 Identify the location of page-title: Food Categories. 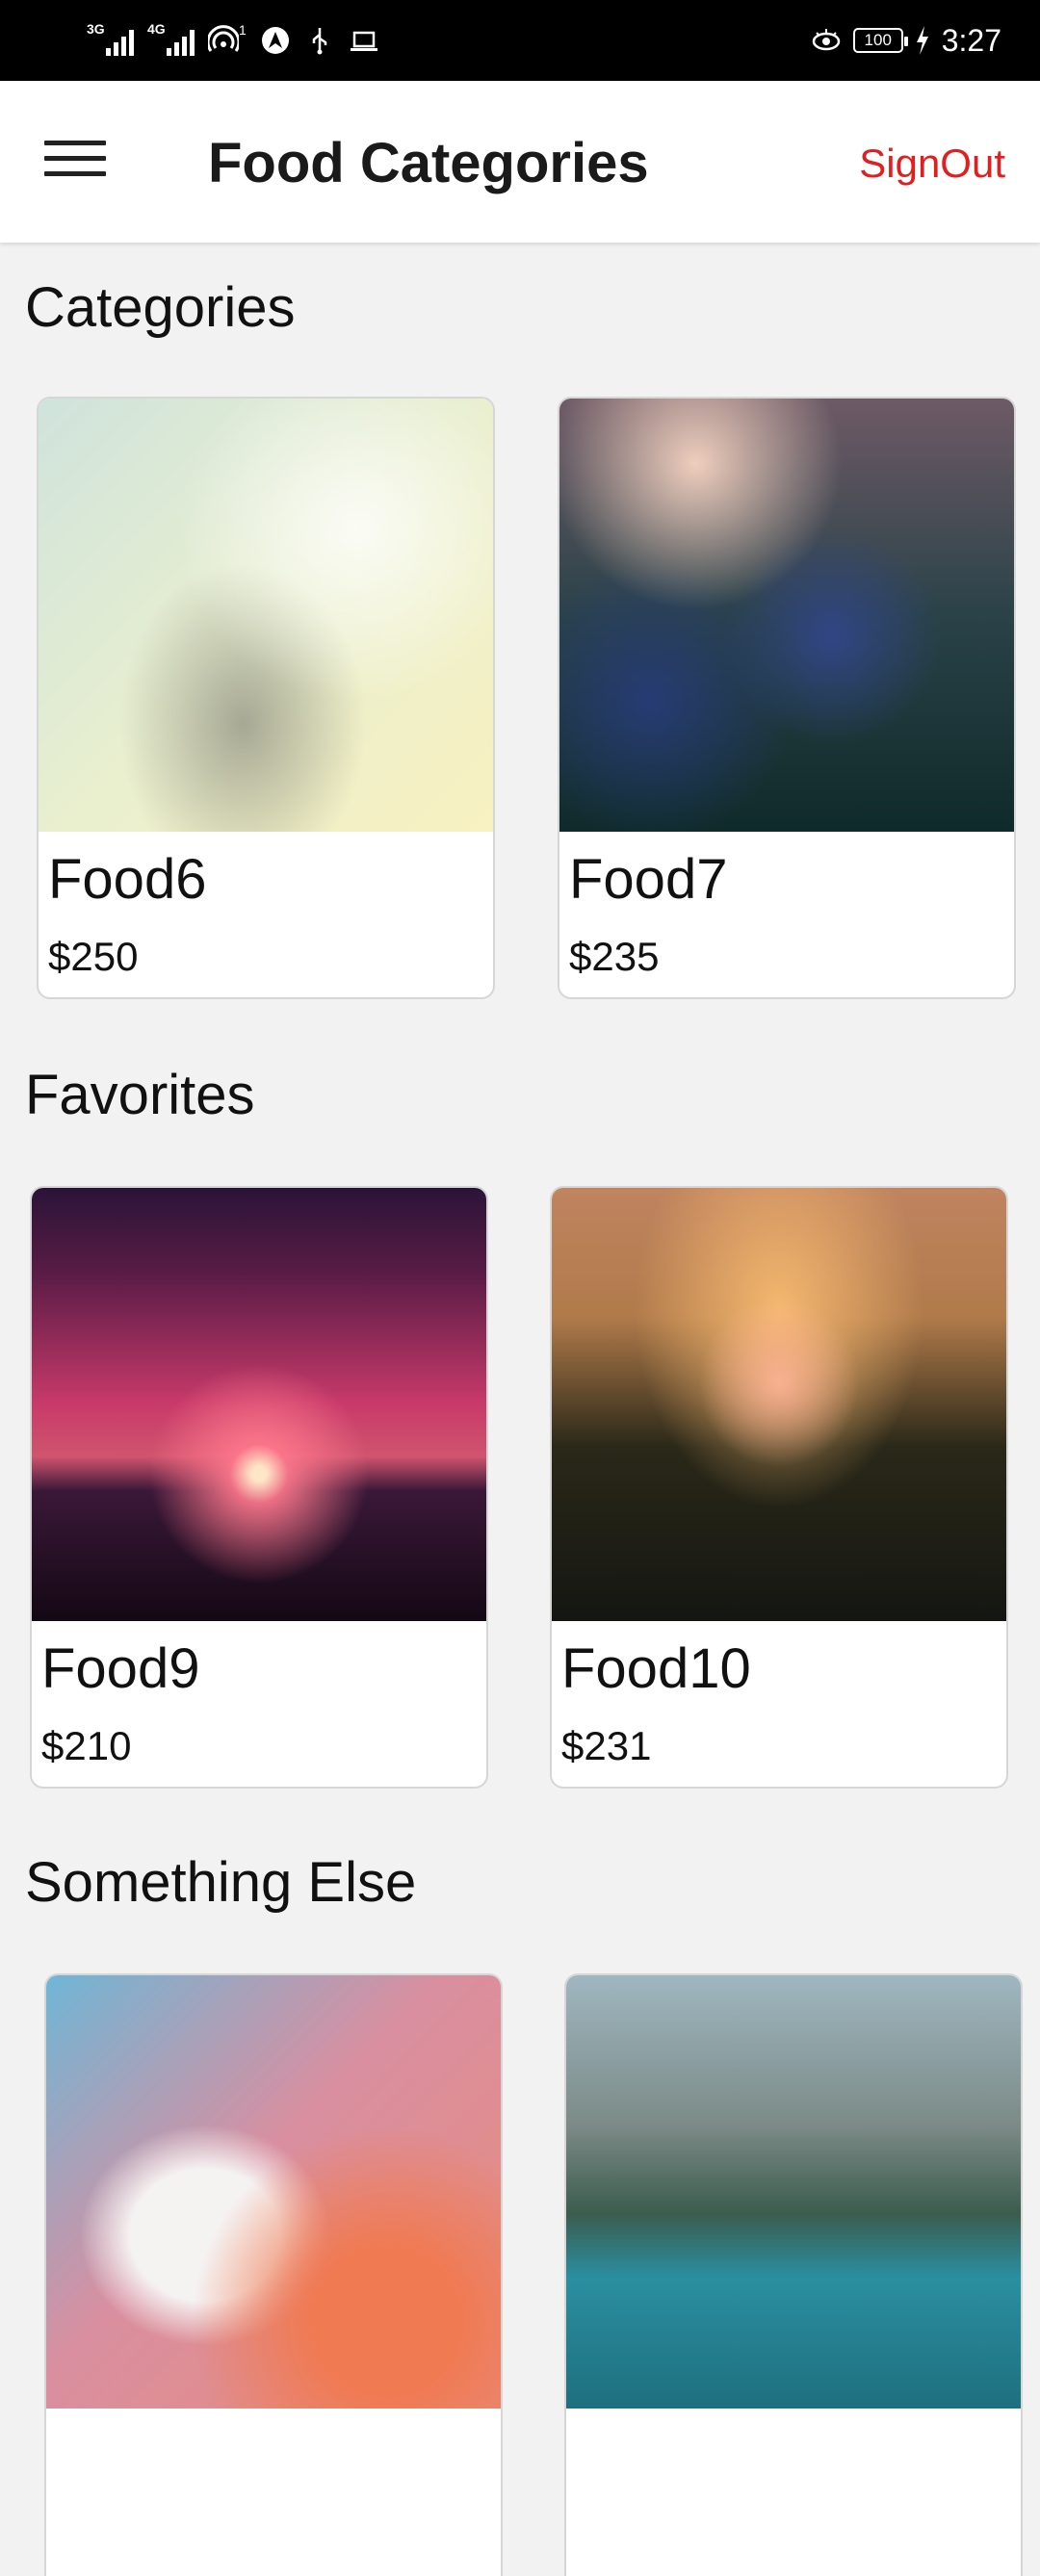
(428, 163).